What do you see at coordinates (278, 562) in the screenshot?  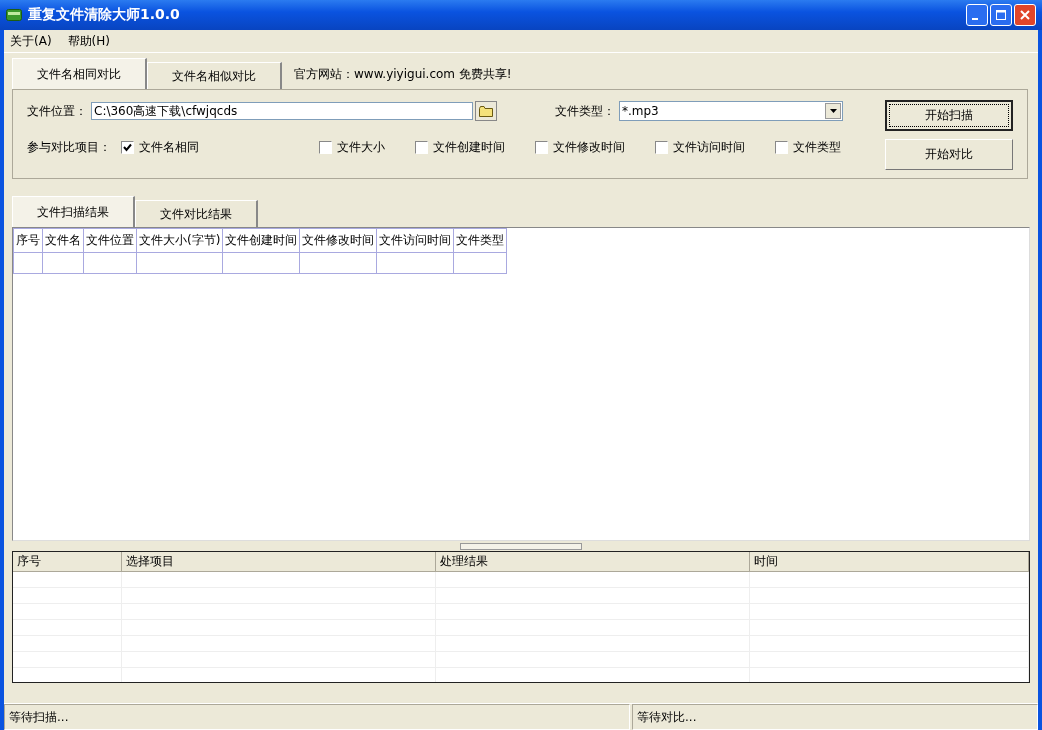 I see `column-header: 选择项目` at bounding box center [278, 562].